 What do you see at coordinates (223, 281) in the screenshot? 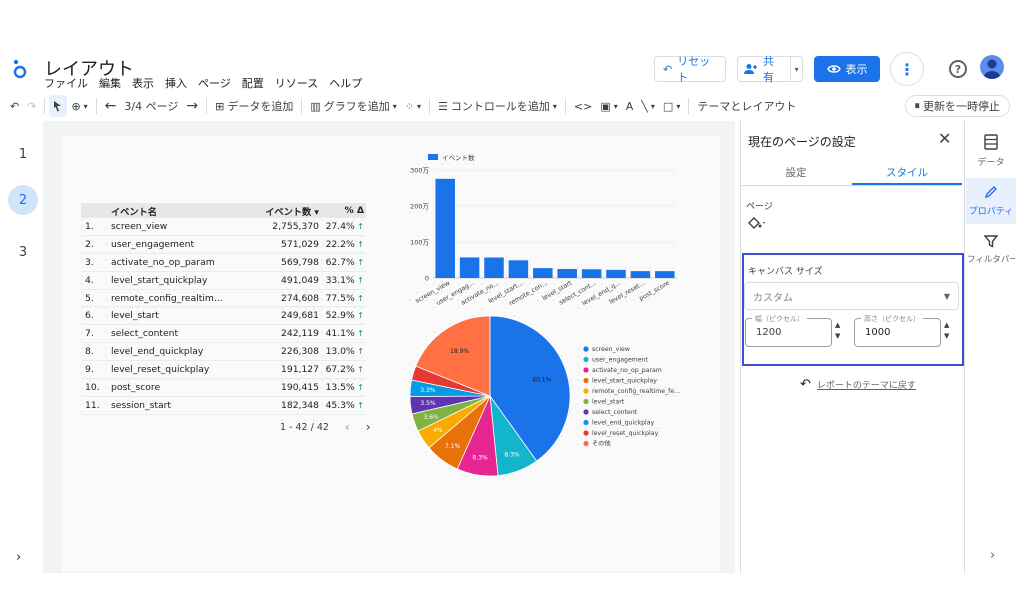
I see `table-row: 4. level_start_quickplay 491,049 33.1% ↑` at bounding box center [223, 281].